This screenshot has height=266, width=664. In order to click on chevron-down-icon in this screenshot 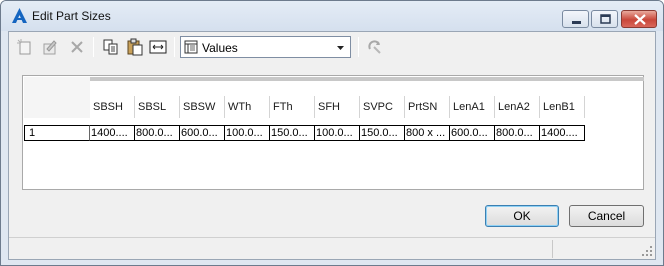, I will do `click(340, 47)`.